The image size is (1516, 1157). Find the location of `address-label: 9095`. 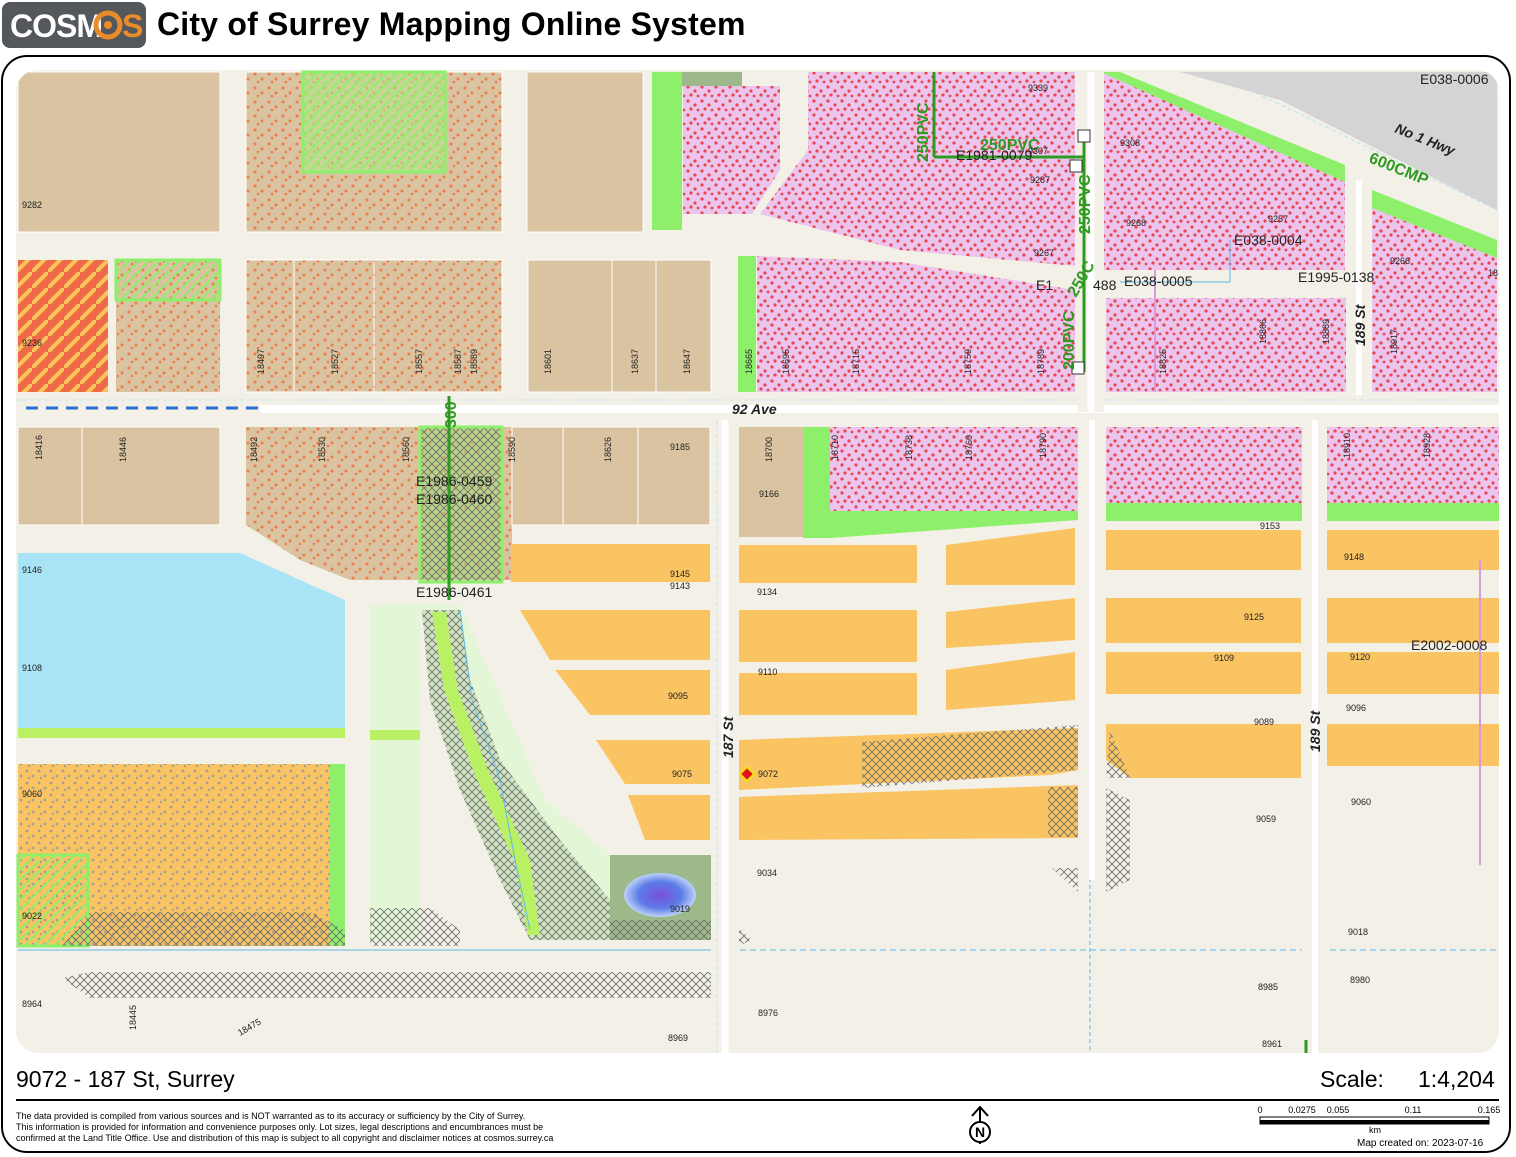

address-label: 9095 is located at coordinates (678, 696).